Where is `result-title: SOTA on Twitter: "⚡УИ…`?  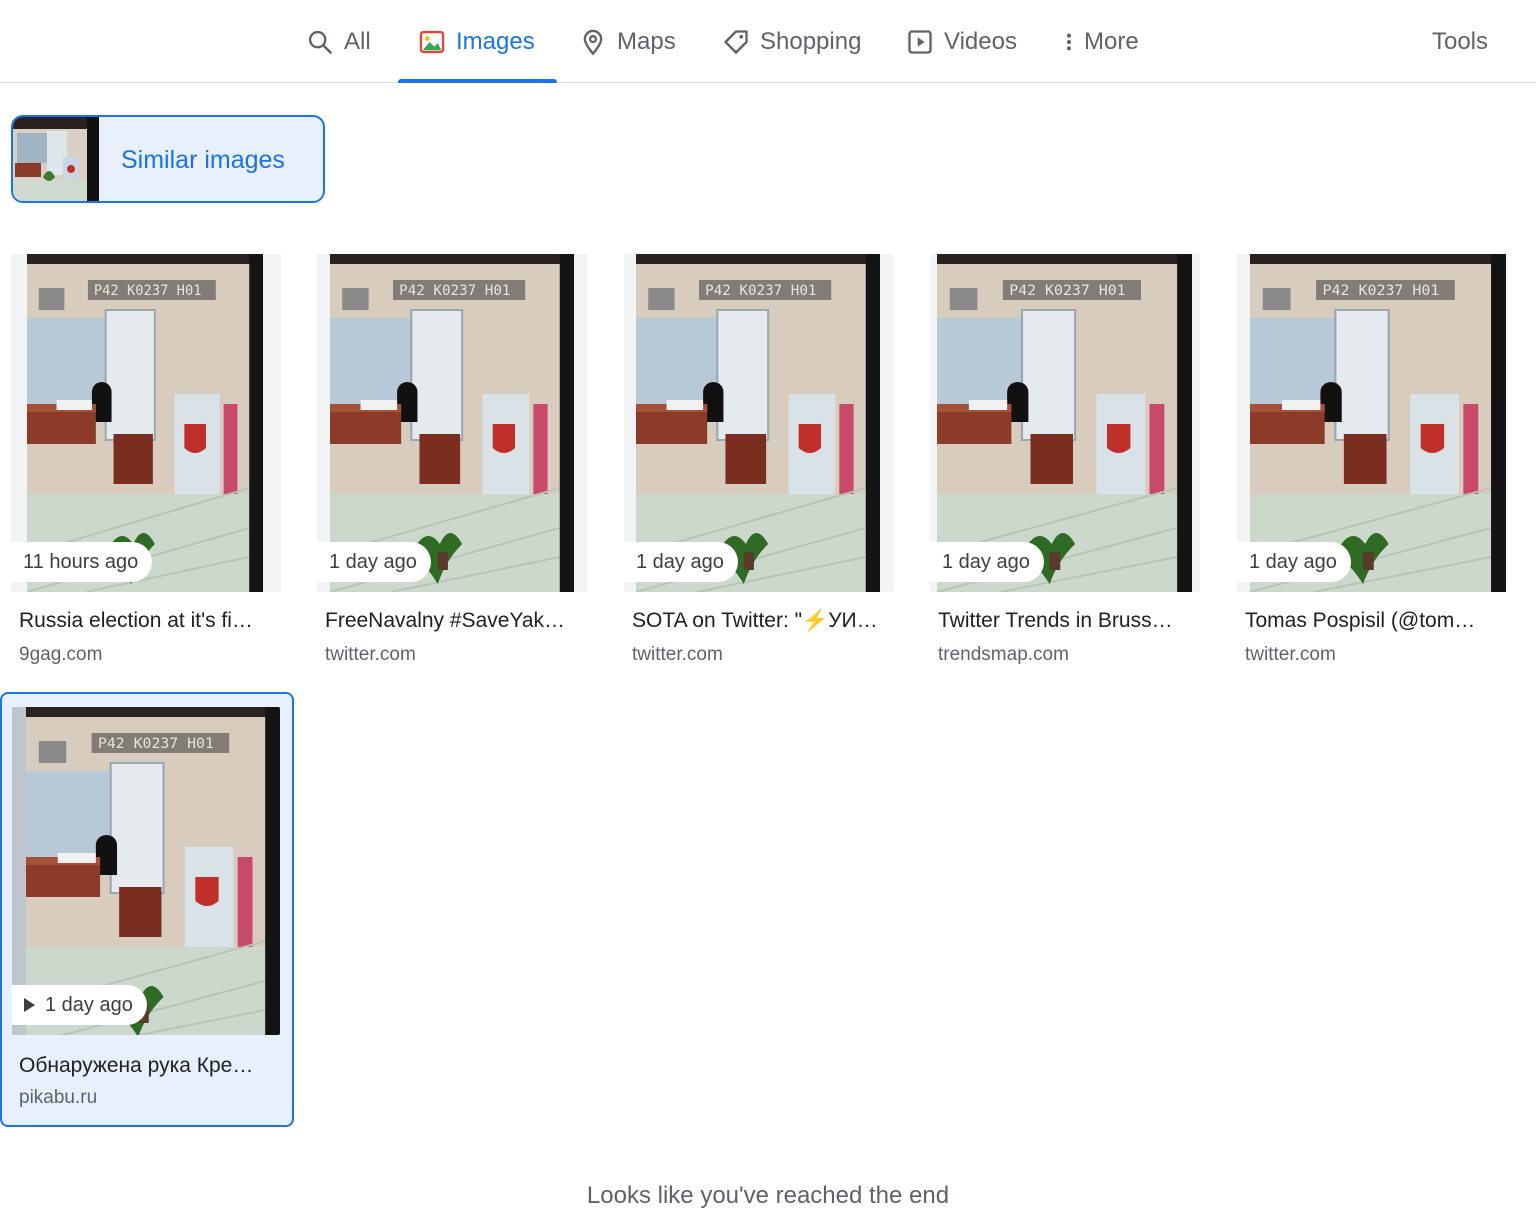 result-title: SOTA on Twitter: "⚡УИ… is located at coordinates (760, 621).